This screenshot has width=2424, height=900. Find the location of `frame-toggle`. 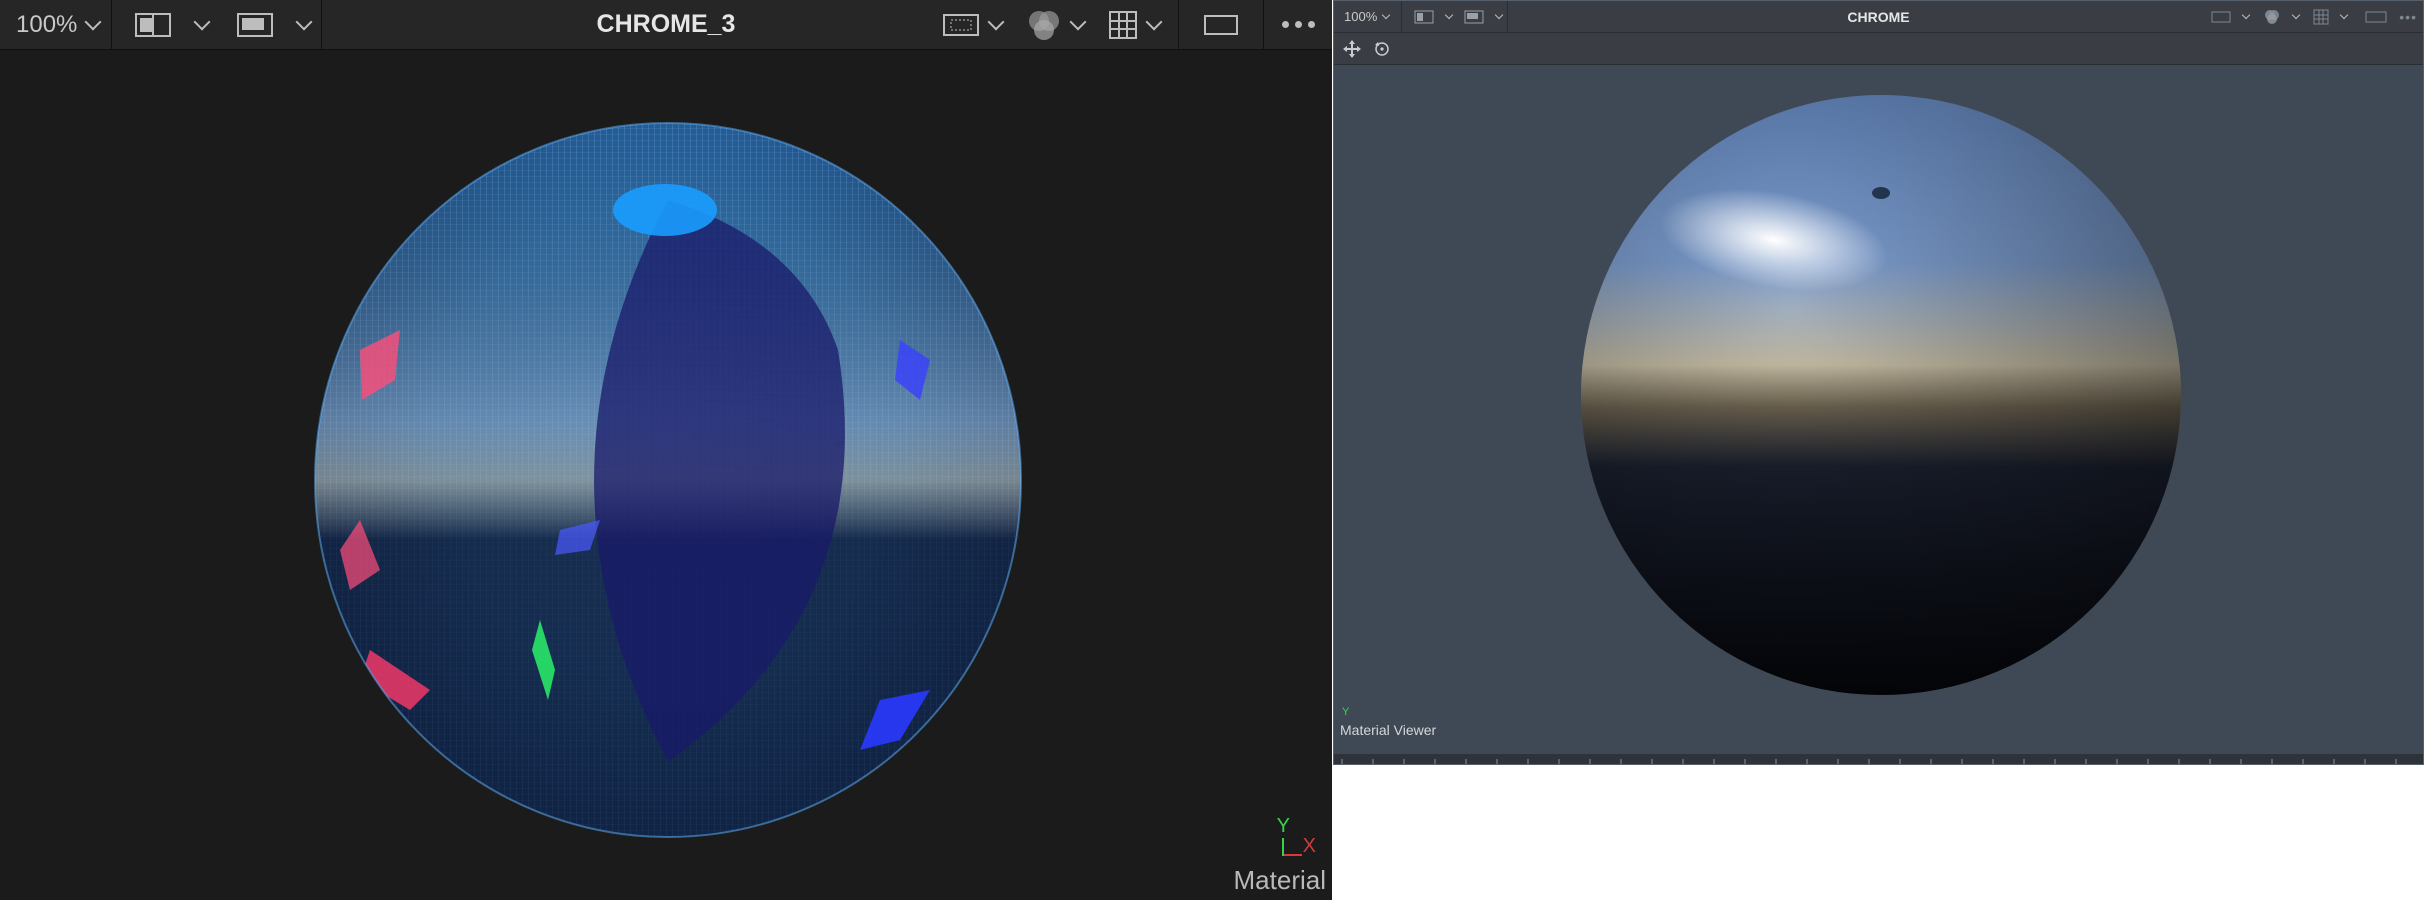

frame-toggle is located at coordinates (1221, 24).